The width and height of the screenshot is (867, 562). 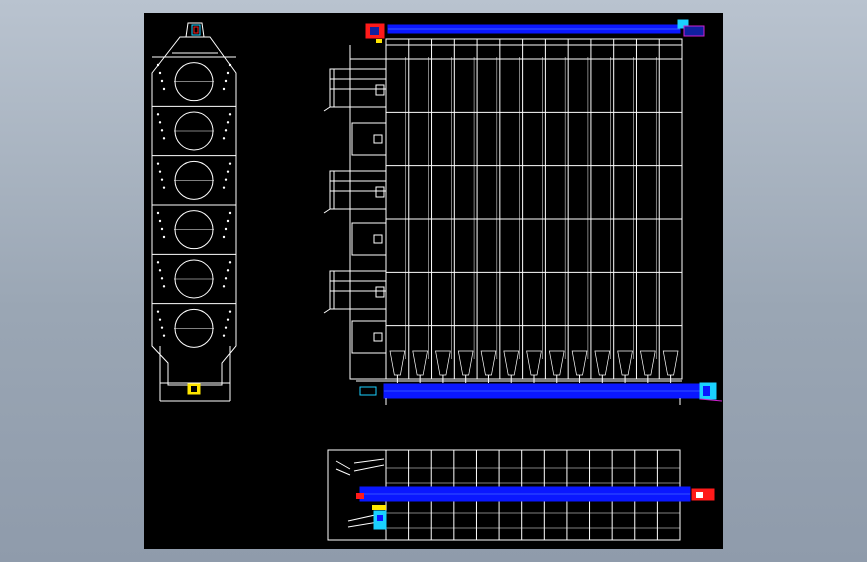 What do you see at coordinates (194, 202) in the screenshot?
I see `side-chambers` at bounding box center [194, 202].